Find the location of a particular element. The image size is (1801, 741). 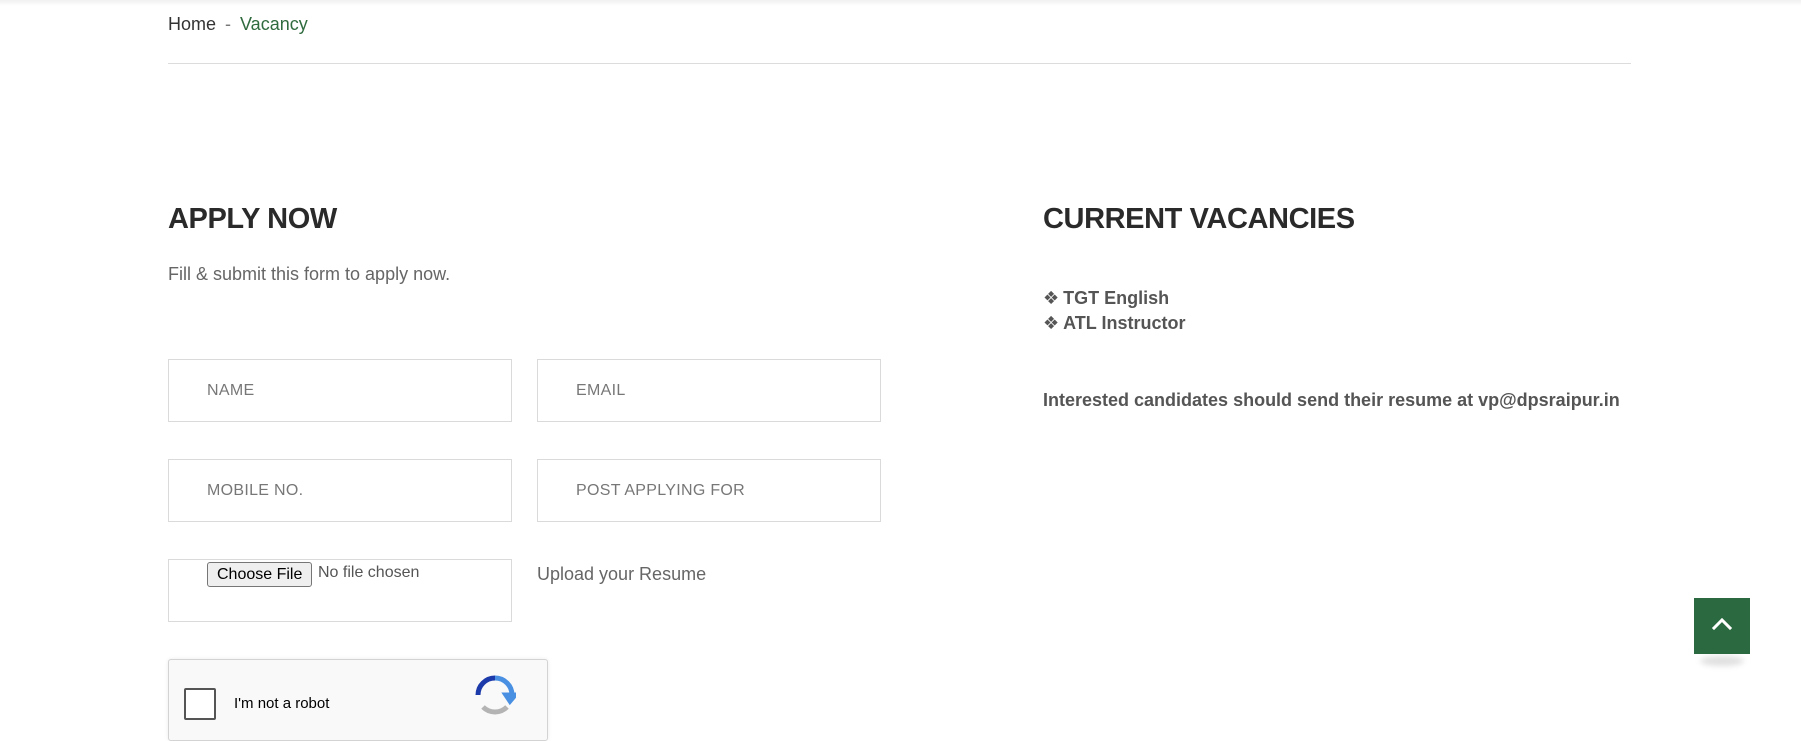

name-input is located at coordinates (340, 390).